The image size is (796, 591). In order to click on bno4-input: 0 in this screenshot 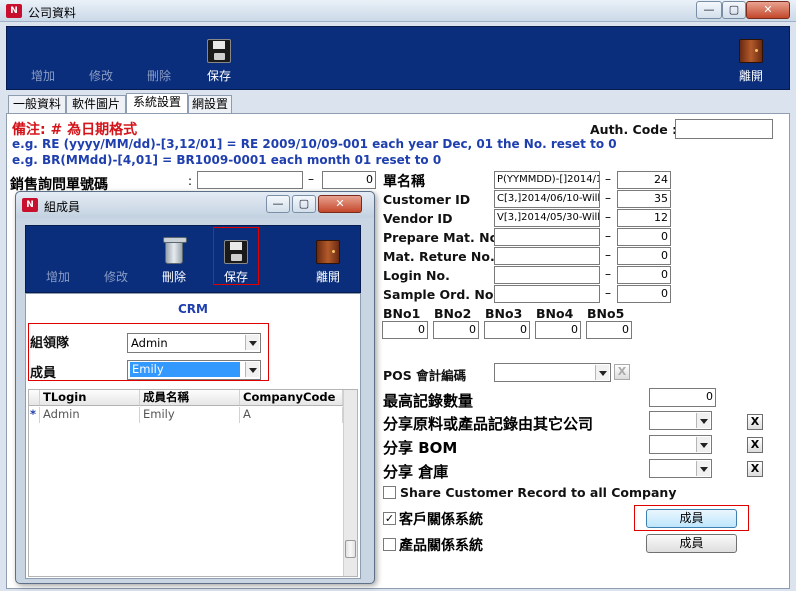, I will do `click(558, 330)`.